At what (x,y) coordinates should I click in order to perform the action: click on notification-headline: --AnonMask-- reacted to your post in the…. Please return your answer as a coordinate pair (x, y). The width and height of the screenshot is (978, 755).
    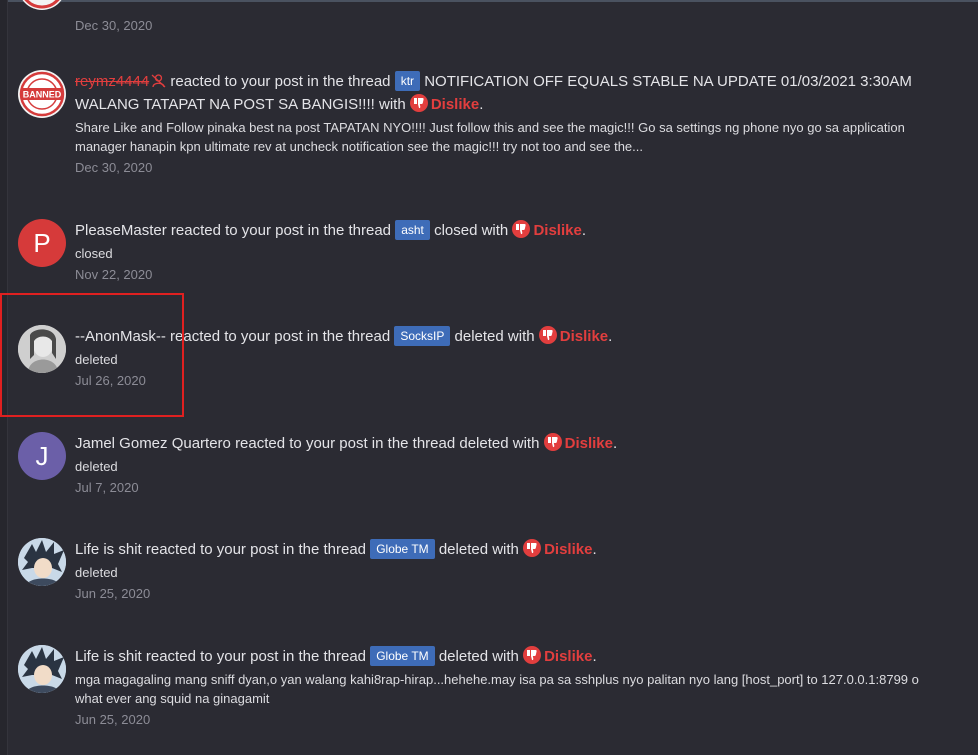
    Looking at the image, I should click on (344, 336).